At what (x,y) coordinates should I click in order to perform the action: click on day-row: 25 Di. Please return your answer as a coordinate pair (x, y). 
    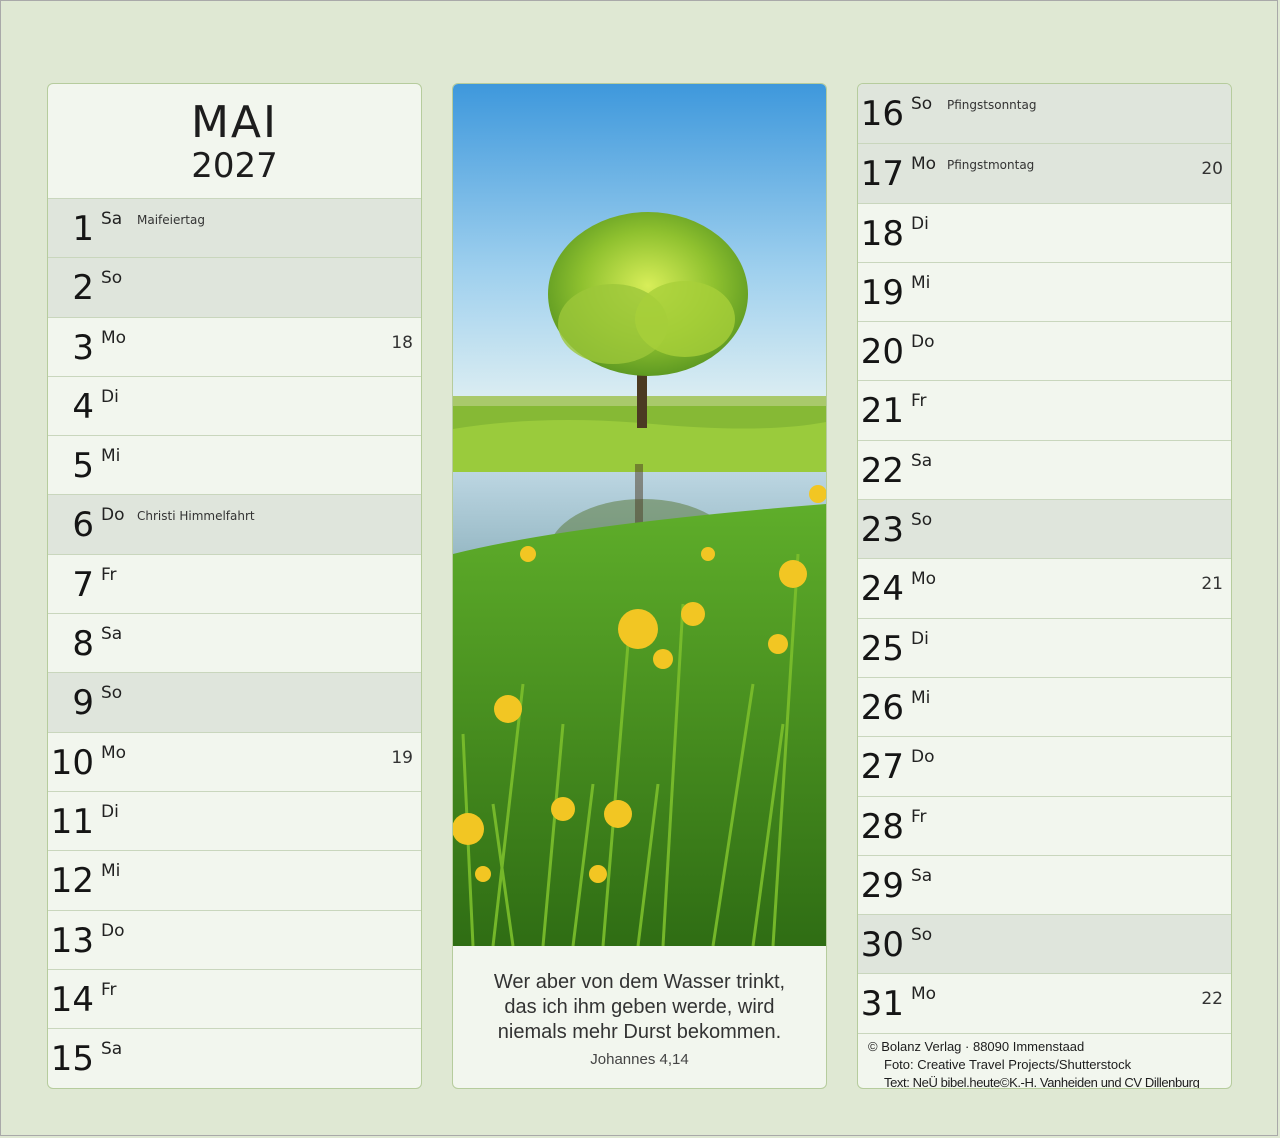
    Looking at the image, I should click on (1044, 647).